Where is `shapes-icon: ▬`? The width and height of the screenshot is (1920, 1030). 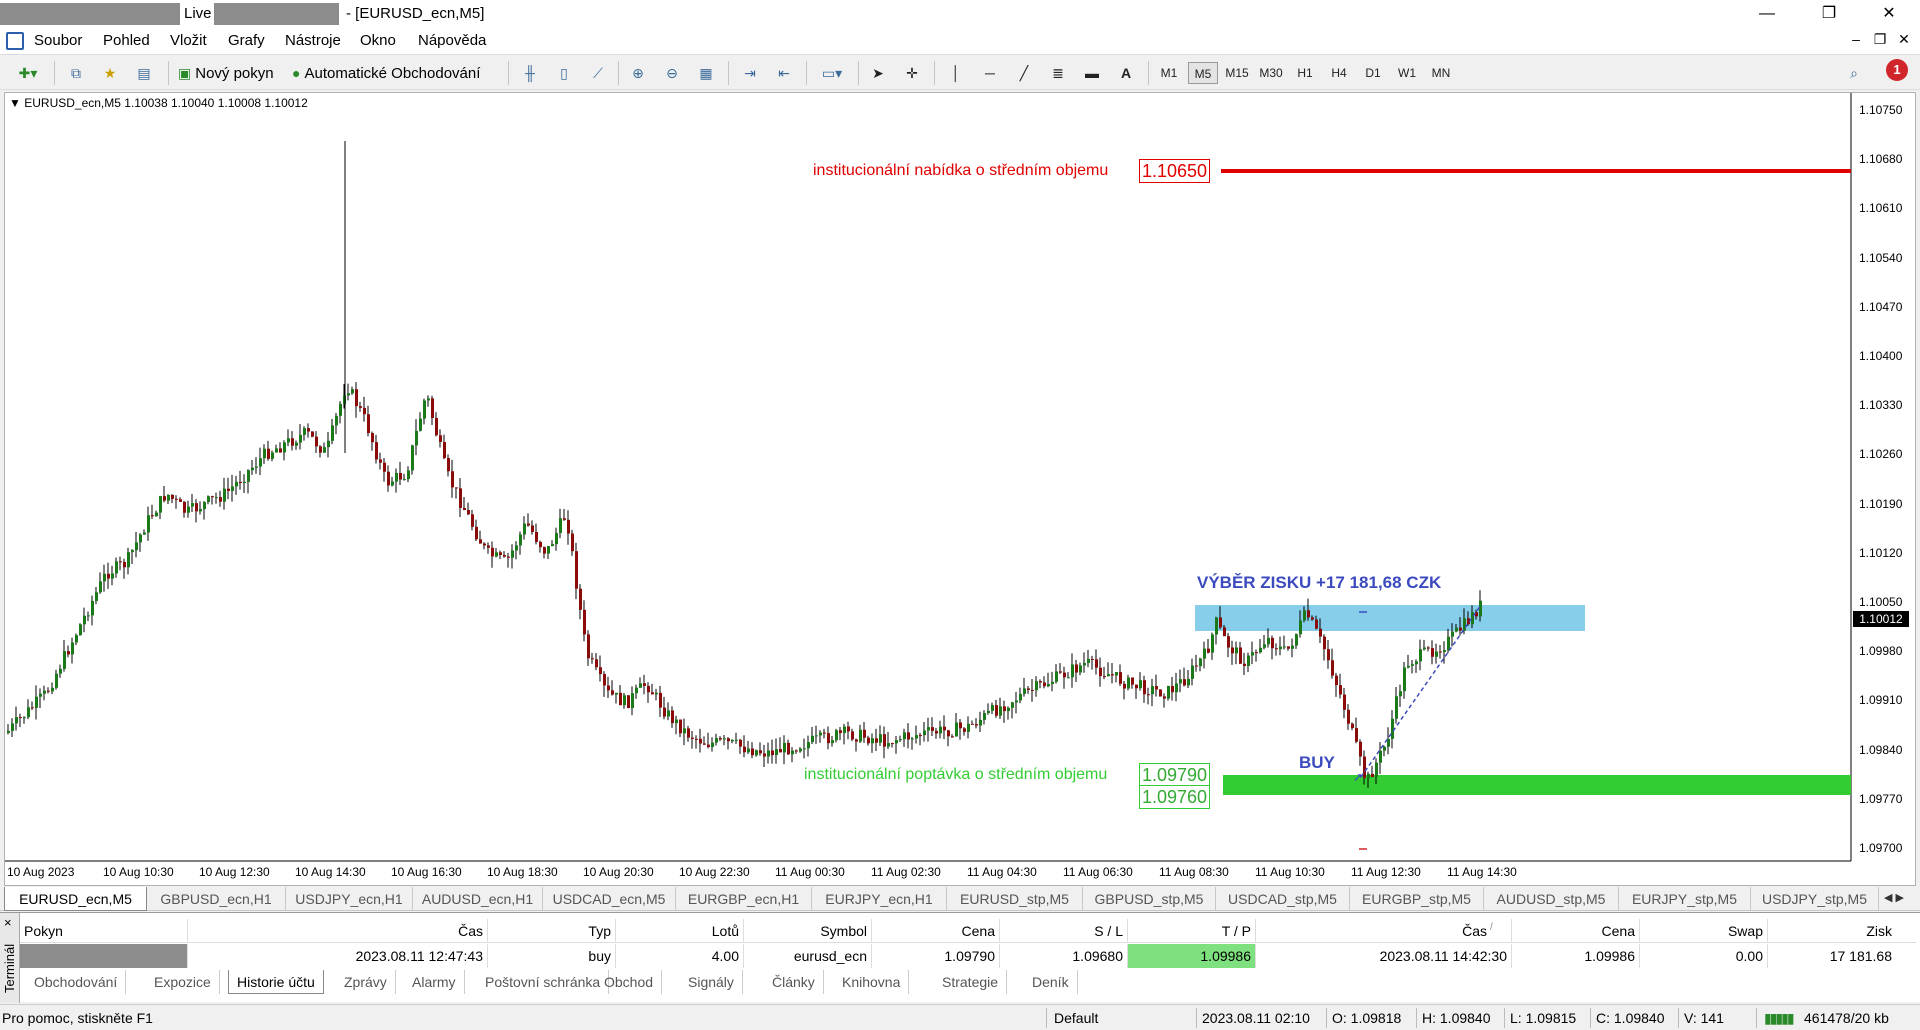 shapes-icon: ▬ is located at coordinates (1092, 73).